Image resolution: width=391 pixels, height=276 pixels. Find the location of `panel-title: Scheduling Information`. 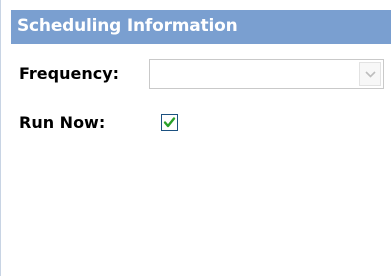

panel-title: Scheduling Information is located at coordinates (127, 26).